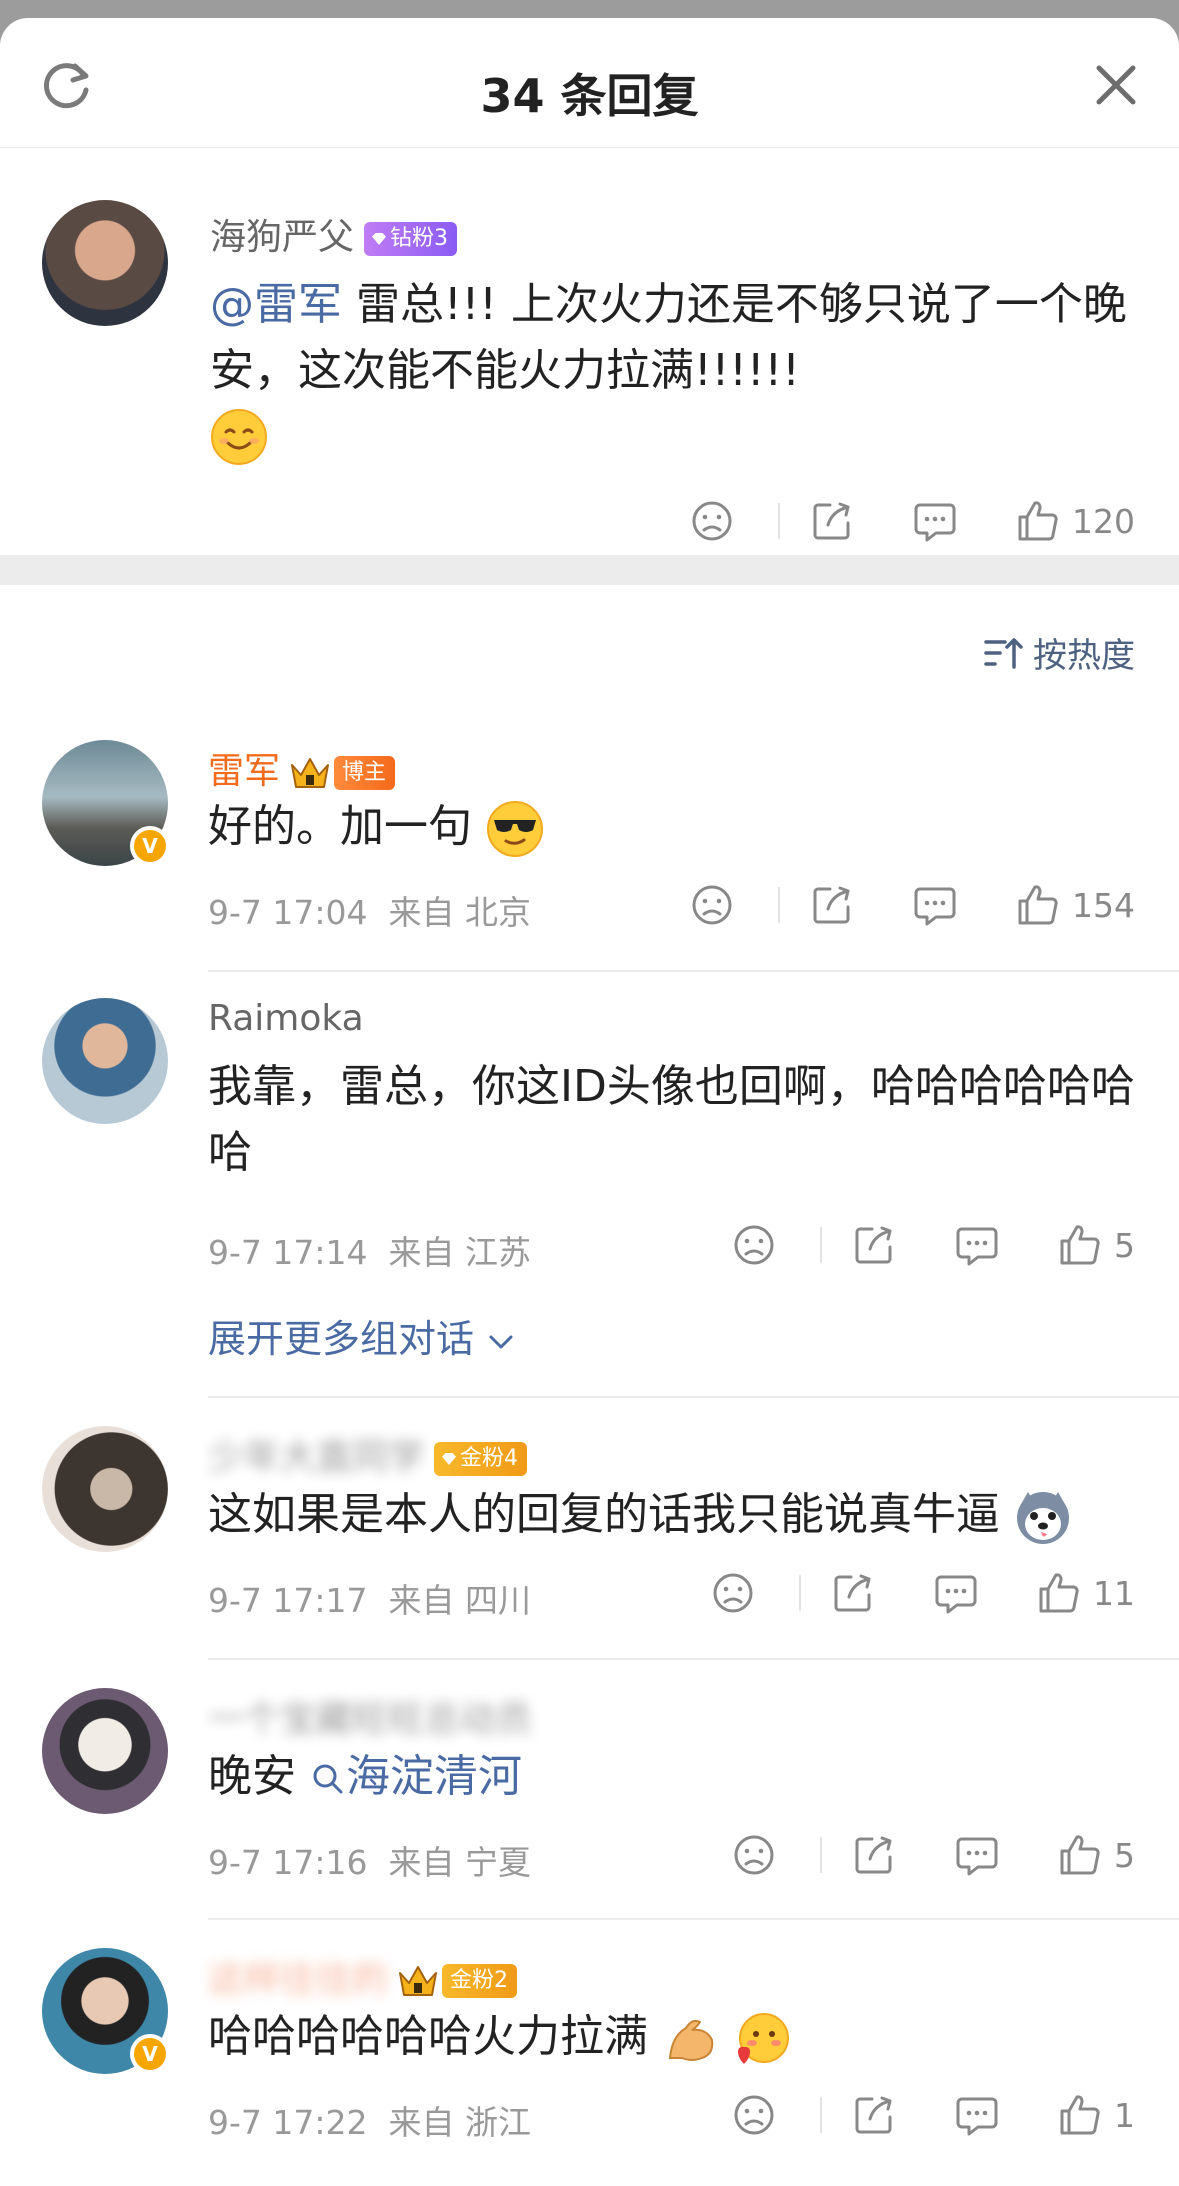 The image size is (1179, 2186). I want to click on username: 一个宝藏旺旺总动员, so click(370, 1716).